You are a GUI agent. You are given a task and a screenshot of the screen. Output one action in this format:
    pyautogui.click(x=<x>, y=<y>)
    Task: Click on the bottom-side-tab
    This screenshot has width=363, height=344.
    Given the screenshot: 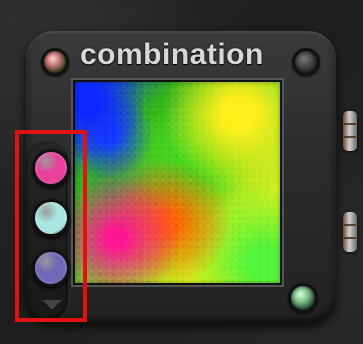 What is the action you would take?
    pyautogui.click(x=350, y=232)
    